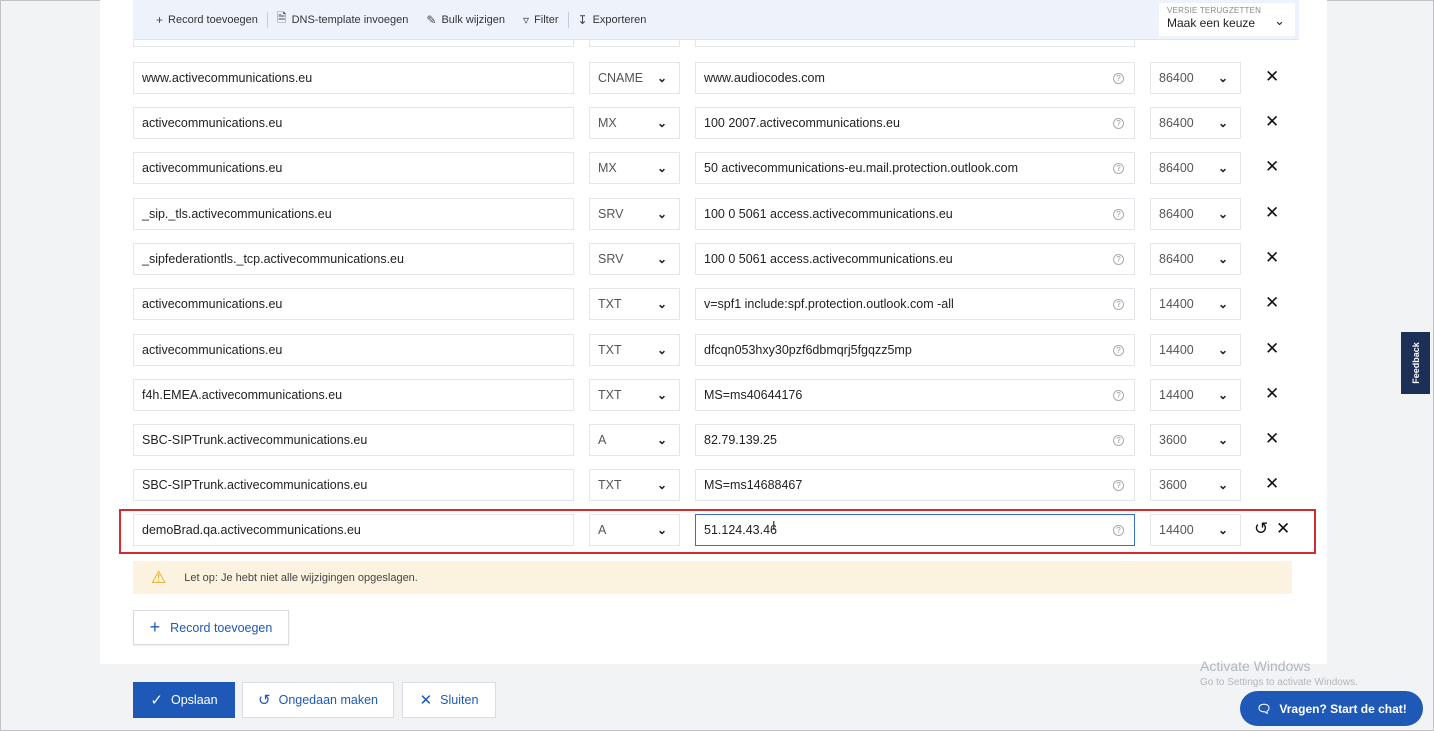 Image resolution: width=1434 pixels, height=731 pixels. Describe the element at coordinates (753, 485) in the screenshot. I see `record-value-text: MS=ms14688467` at that location.